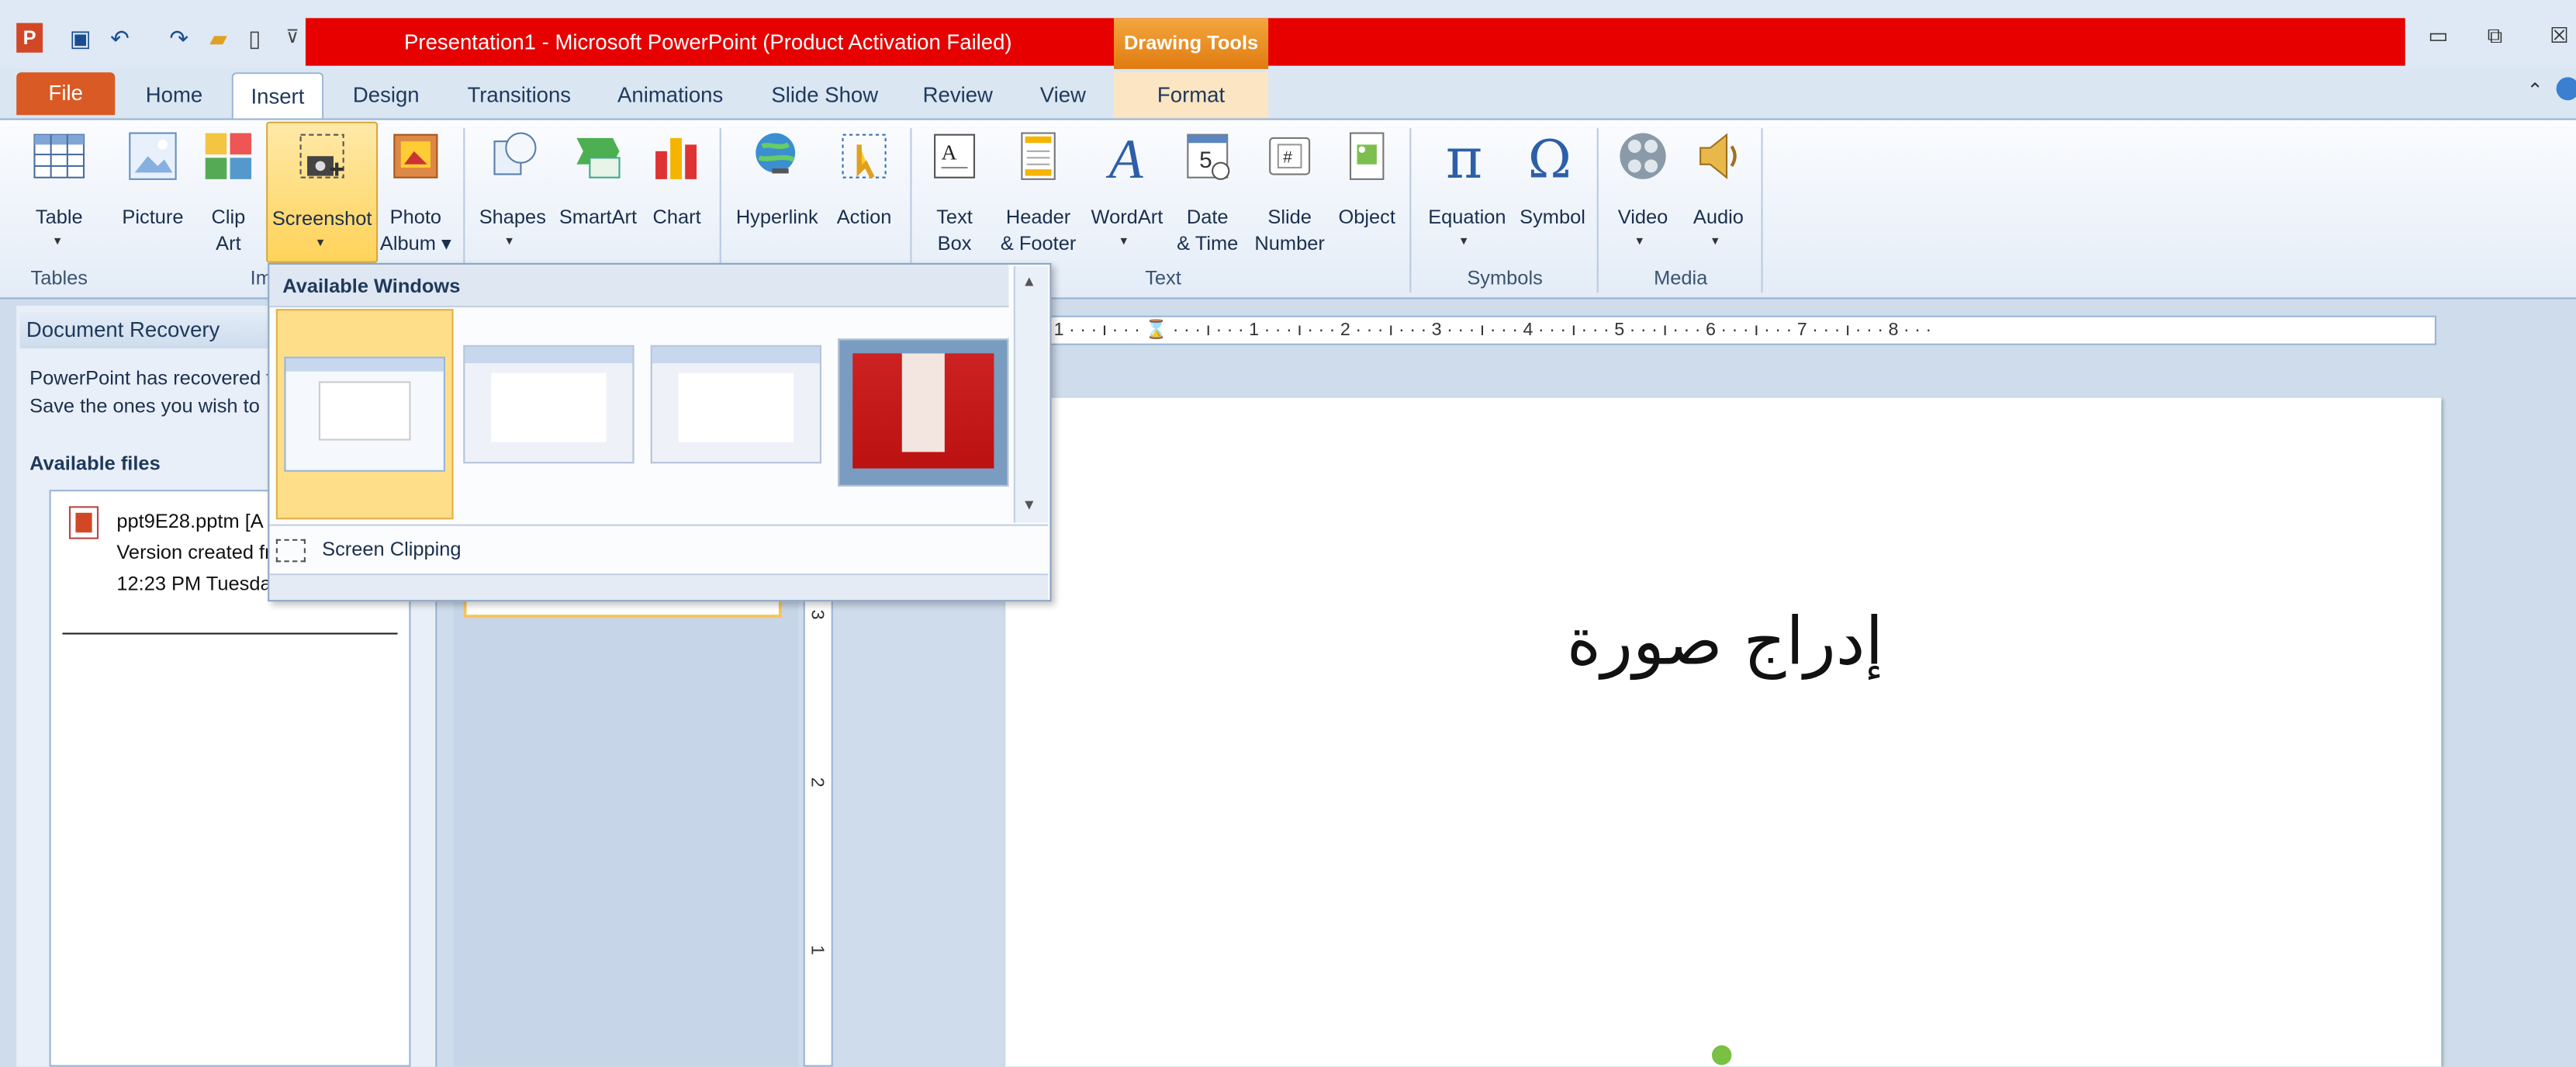 Image resolution: width=2576 pixels, height=1067 pixels. What do you see at coordinates (218, 38) in the screenshot?
I see `open-folder-icon: ▰` at bounding box center [218, 38].